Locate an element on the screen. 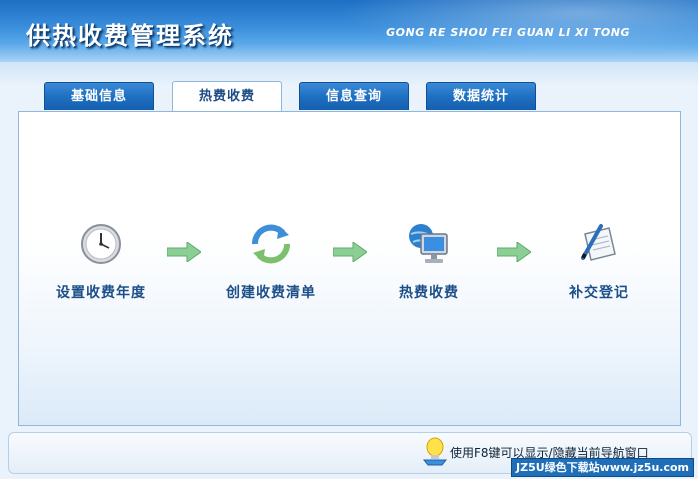 The image size is (698, 479). step-label: 创建收费清单 is located at coordinates (271, 293).